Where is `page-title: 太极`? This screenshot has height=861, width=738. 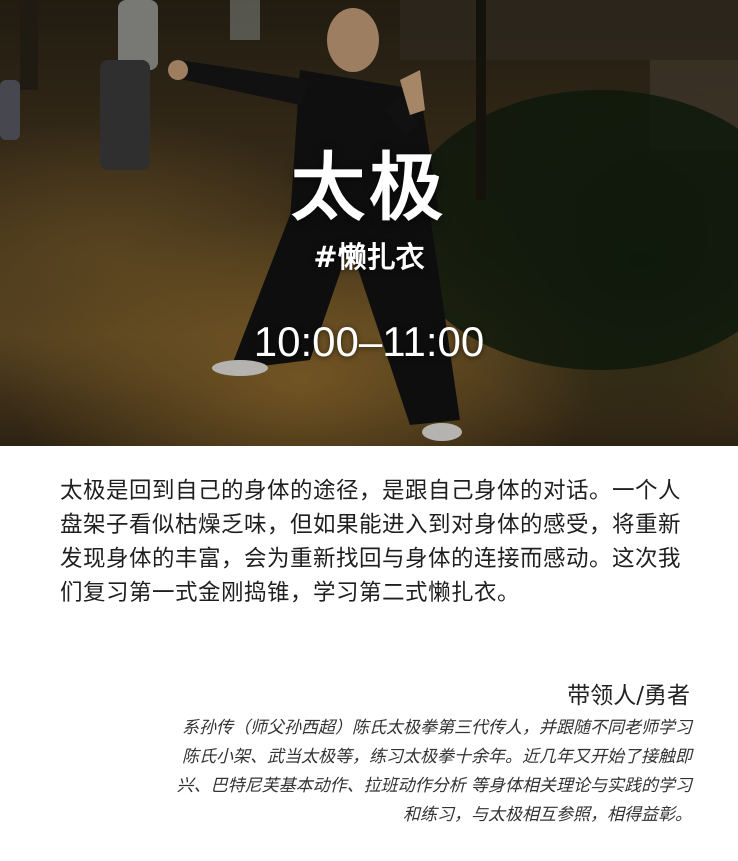 page-title: 太极 is located at coordinates (369, 188).